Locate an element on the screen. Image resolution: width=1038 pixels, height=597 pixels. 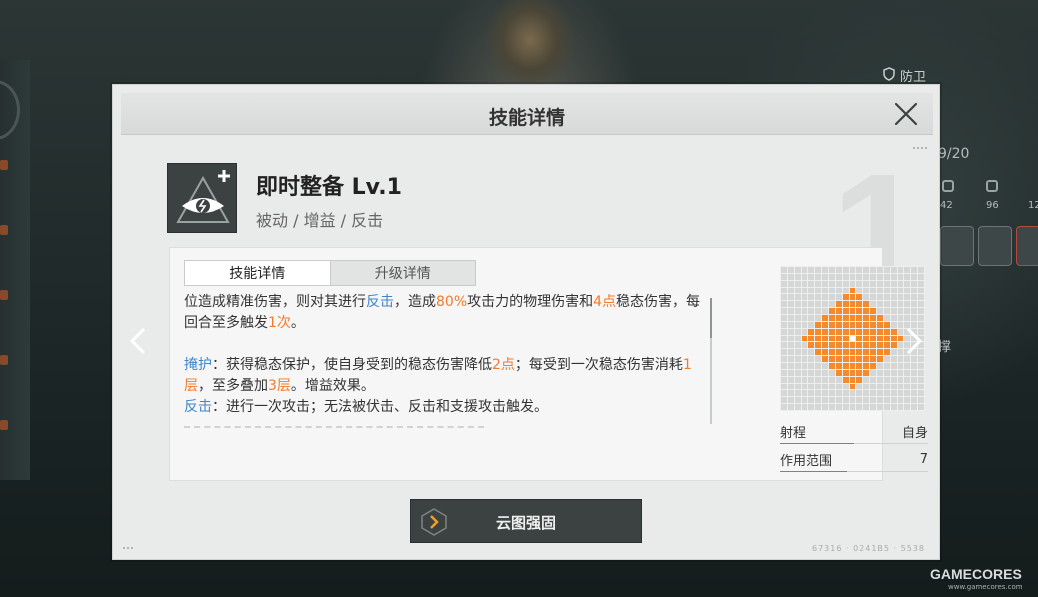
reinforce-label: 云图强固 is located at coordinates (525, 523).